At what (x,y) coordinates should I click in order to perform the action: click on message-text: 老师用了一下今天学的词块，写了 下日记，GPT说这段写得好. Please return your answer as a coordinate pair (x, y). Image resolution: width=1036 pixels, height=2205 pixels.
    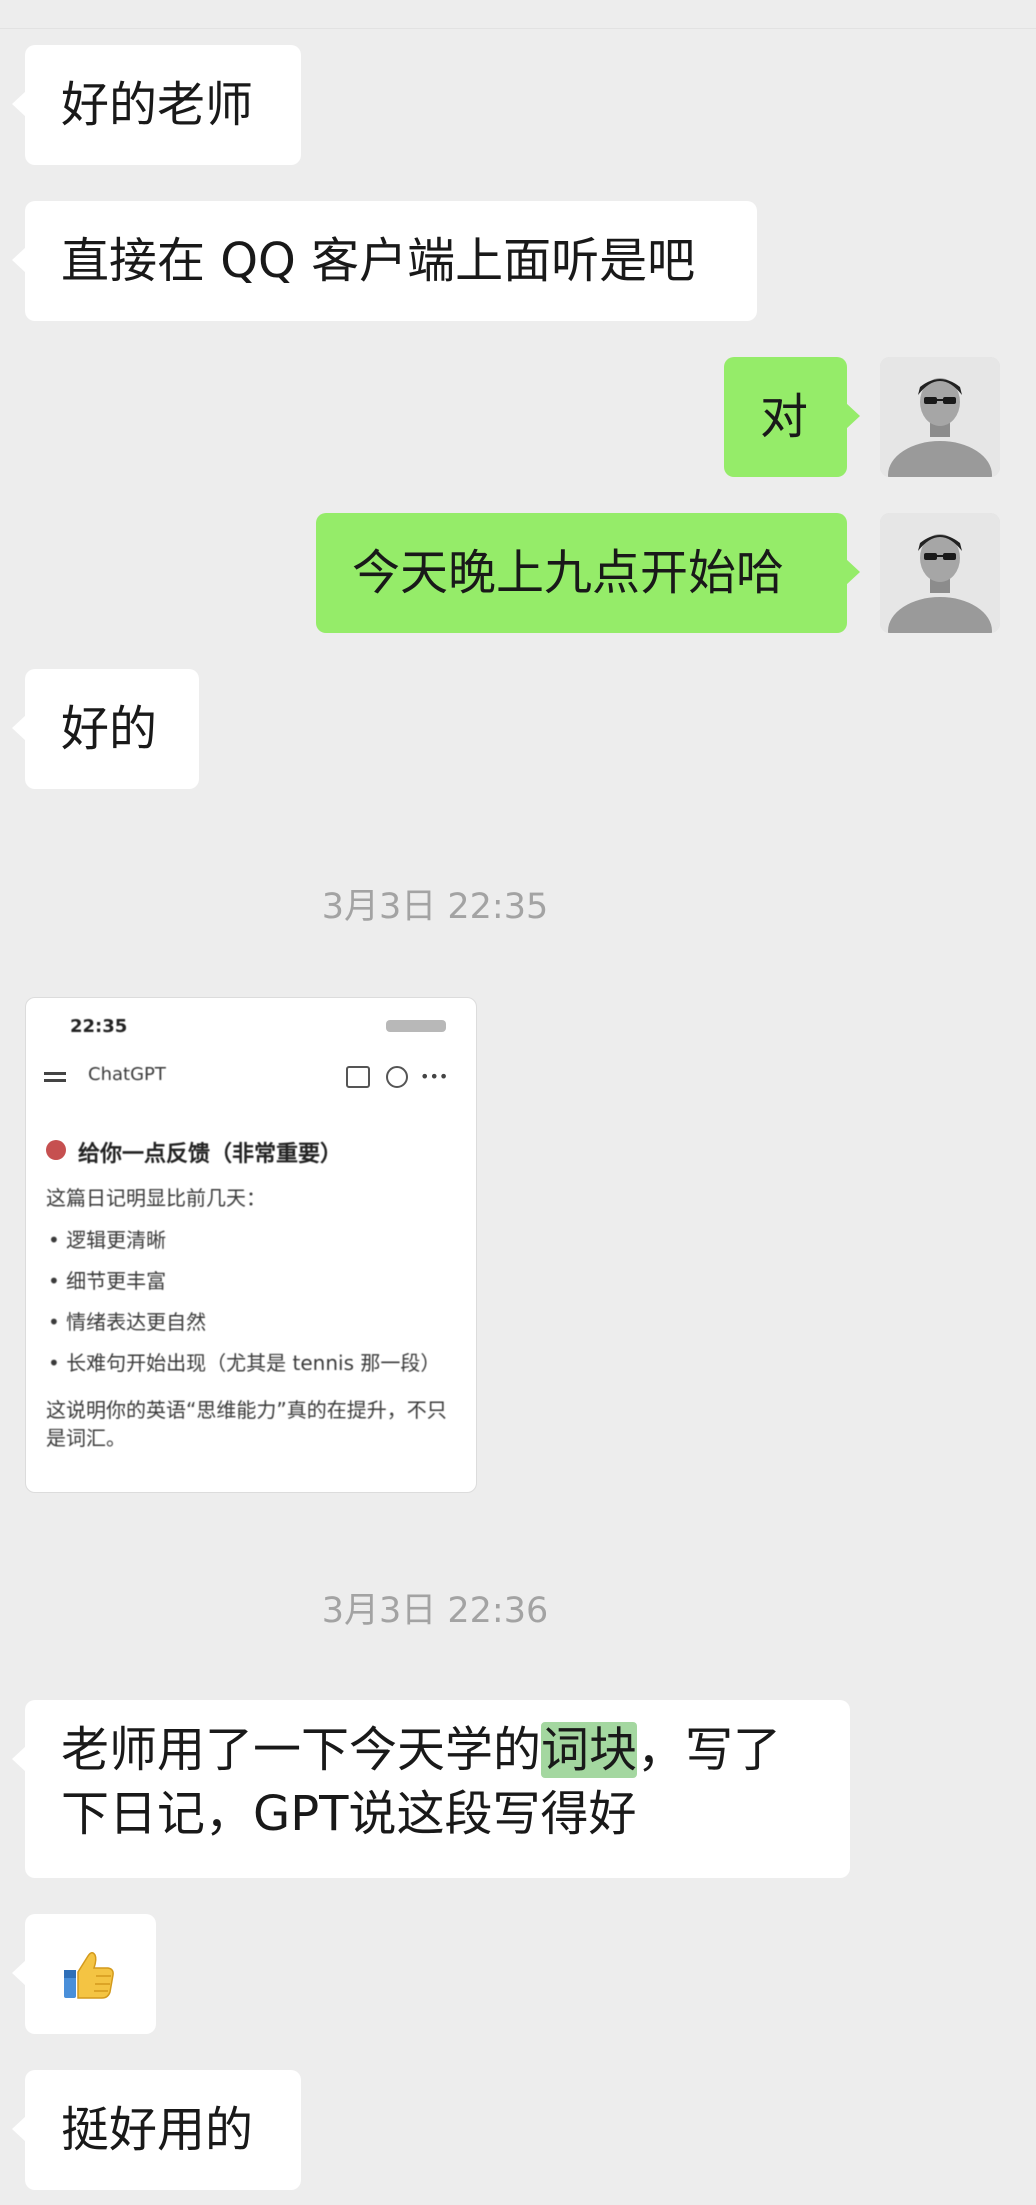
    Looking at the image, I should click on (421, 1782).